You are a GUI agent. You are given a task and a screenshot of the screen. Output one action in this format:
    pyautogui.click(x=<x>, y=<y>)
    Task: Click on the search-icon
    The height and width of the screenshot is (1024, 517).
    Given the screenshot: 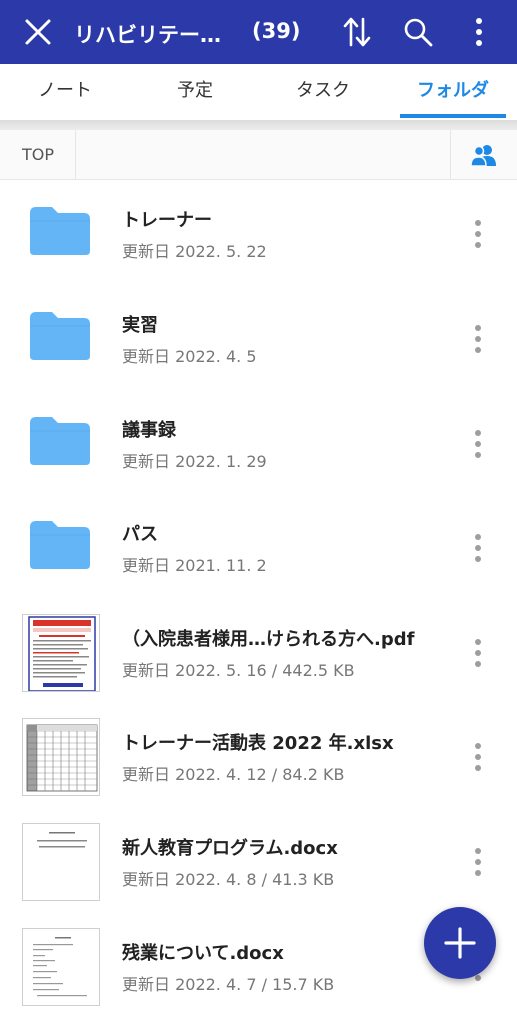 What is the action you would take?
    pyautogui.click(x=418, y=32)
    